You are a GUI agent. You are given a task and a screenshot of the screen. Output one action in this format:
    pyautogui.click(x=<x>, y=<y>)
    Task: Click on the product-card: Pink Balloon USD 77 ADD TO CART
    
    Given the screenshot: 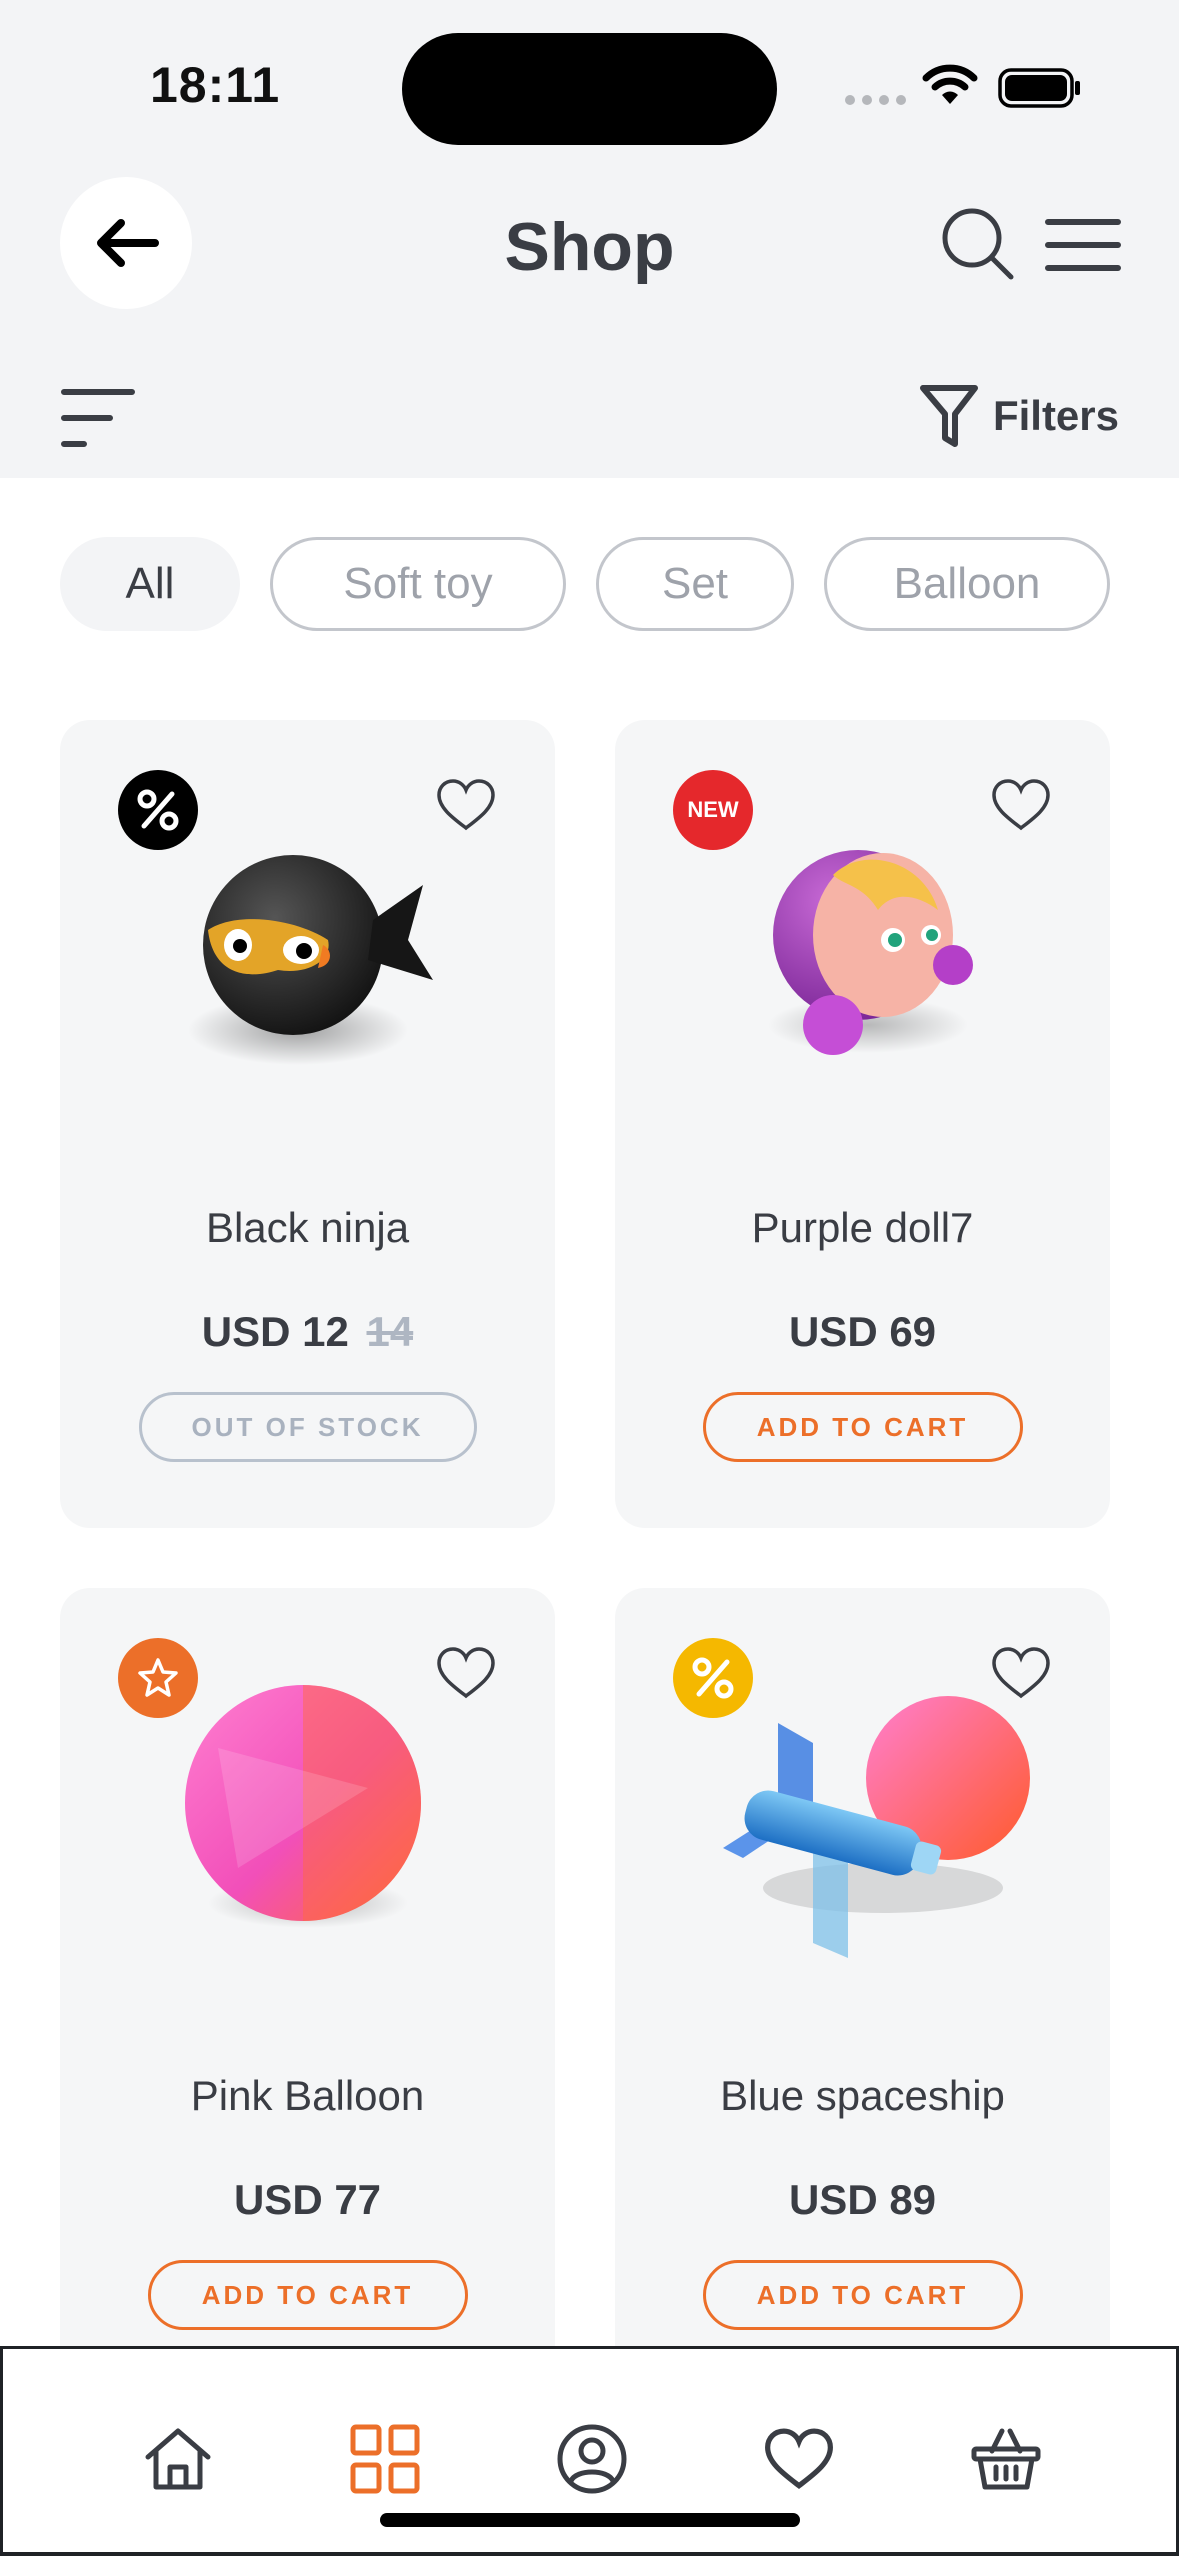 What is the action you would take?
    pyautogui.click(x=307, y=1992)
    